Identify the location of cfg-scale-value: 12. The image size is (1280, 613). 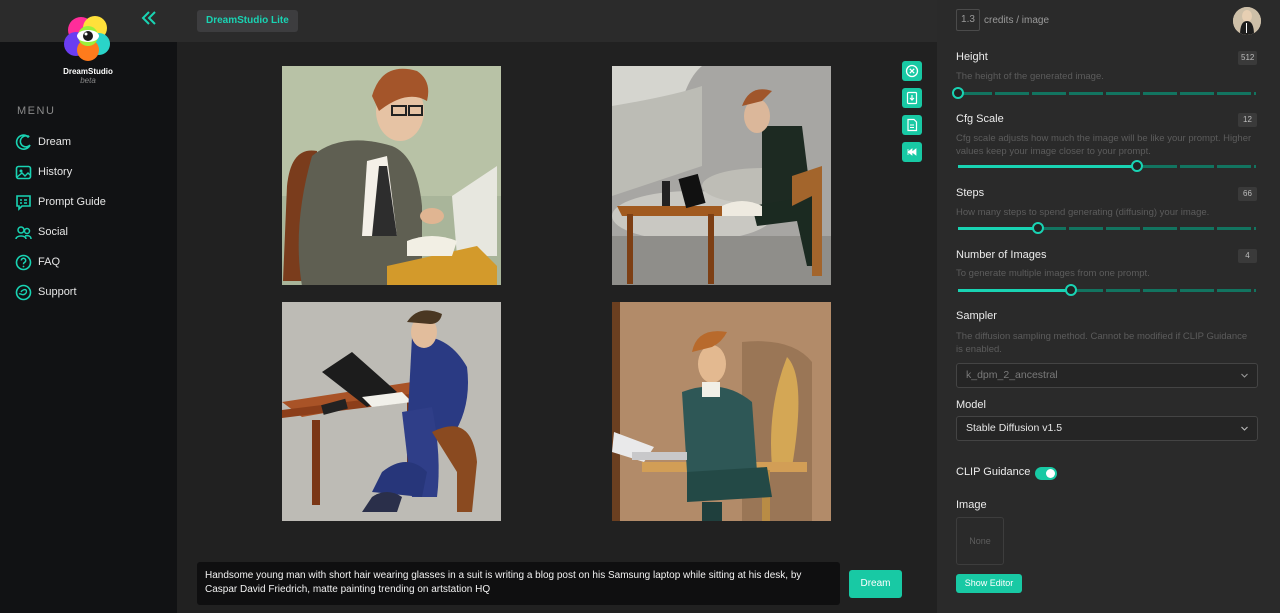
(1247, 120).